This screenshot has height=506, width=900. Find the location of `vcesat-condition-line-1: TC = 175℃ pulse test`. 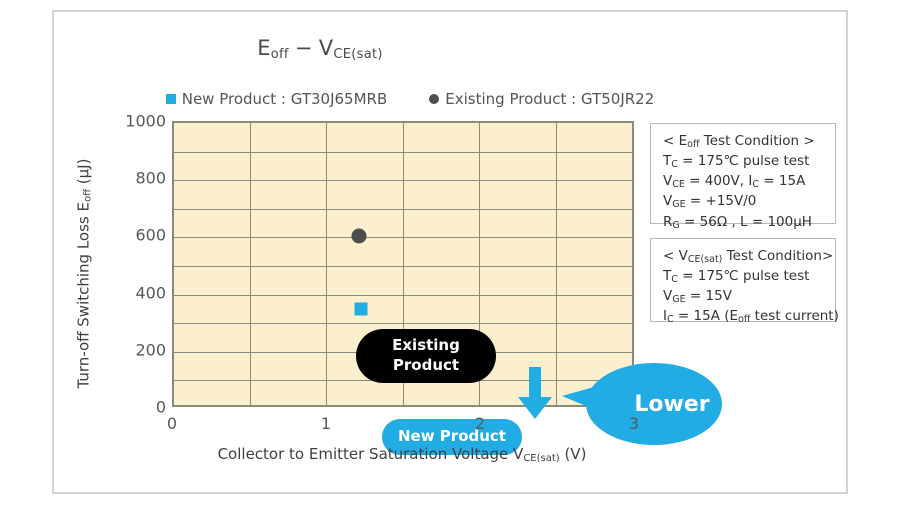

vcesat-condition-line-1: TC = 175℃ pulse test is located at coordinates (736, 277).